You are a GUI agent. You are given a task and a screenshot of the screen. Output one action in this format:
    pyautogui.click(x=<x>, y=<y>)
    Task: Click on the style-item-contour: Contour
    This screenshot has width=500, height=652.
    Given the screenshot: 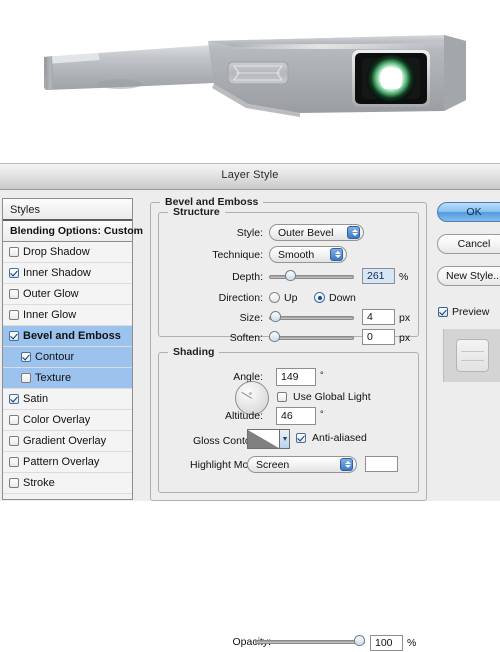 What is the action you would take?
    pyautogui.click(x=67, y=357)
    